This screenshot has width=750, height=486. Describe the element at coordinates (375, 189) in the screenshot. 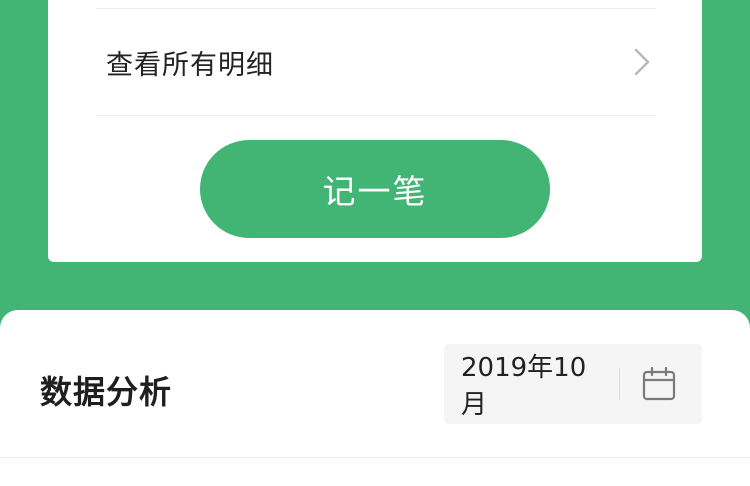

I see `record-entry-button: 记一笔` at that location.